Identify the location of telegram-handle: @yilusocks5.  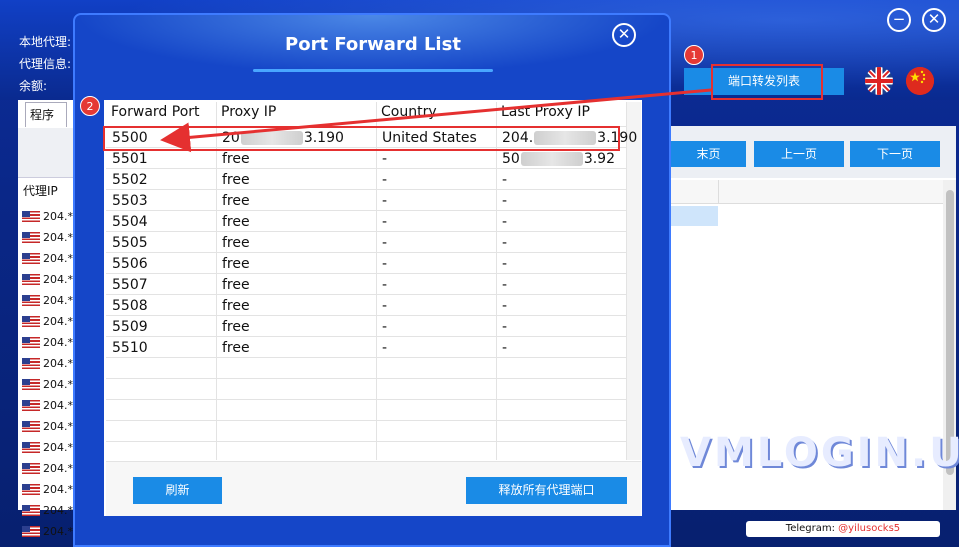
(869, 528).